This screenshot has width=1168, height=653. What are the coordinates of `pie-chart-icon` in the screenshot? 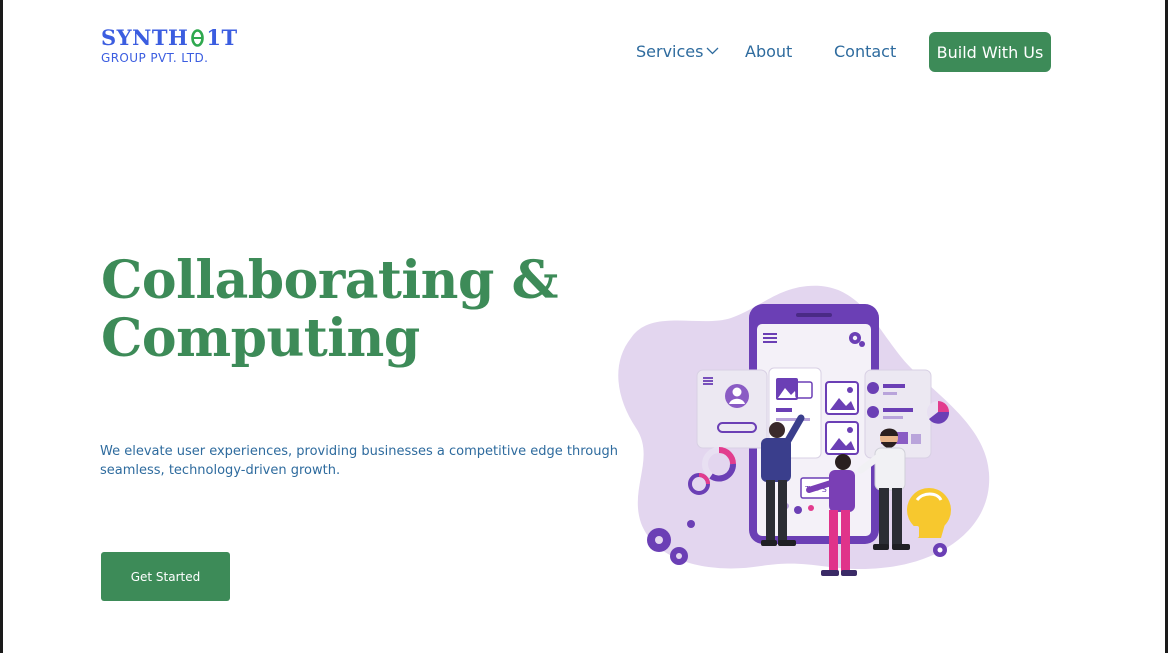 It's located at (938, 412).